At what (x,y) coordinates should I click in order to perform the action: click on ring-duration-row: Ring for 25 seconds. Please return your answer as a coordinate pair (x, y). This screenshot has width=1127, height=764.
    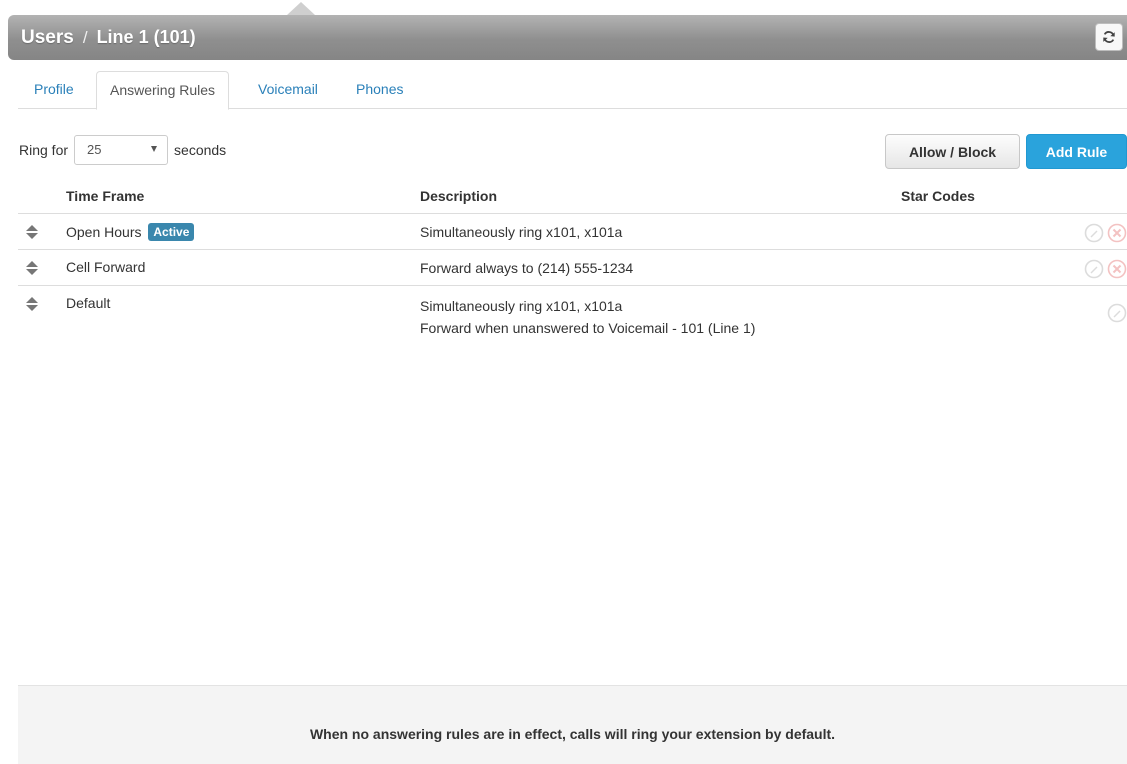
    Looking at the image, I should click on (122, 150).